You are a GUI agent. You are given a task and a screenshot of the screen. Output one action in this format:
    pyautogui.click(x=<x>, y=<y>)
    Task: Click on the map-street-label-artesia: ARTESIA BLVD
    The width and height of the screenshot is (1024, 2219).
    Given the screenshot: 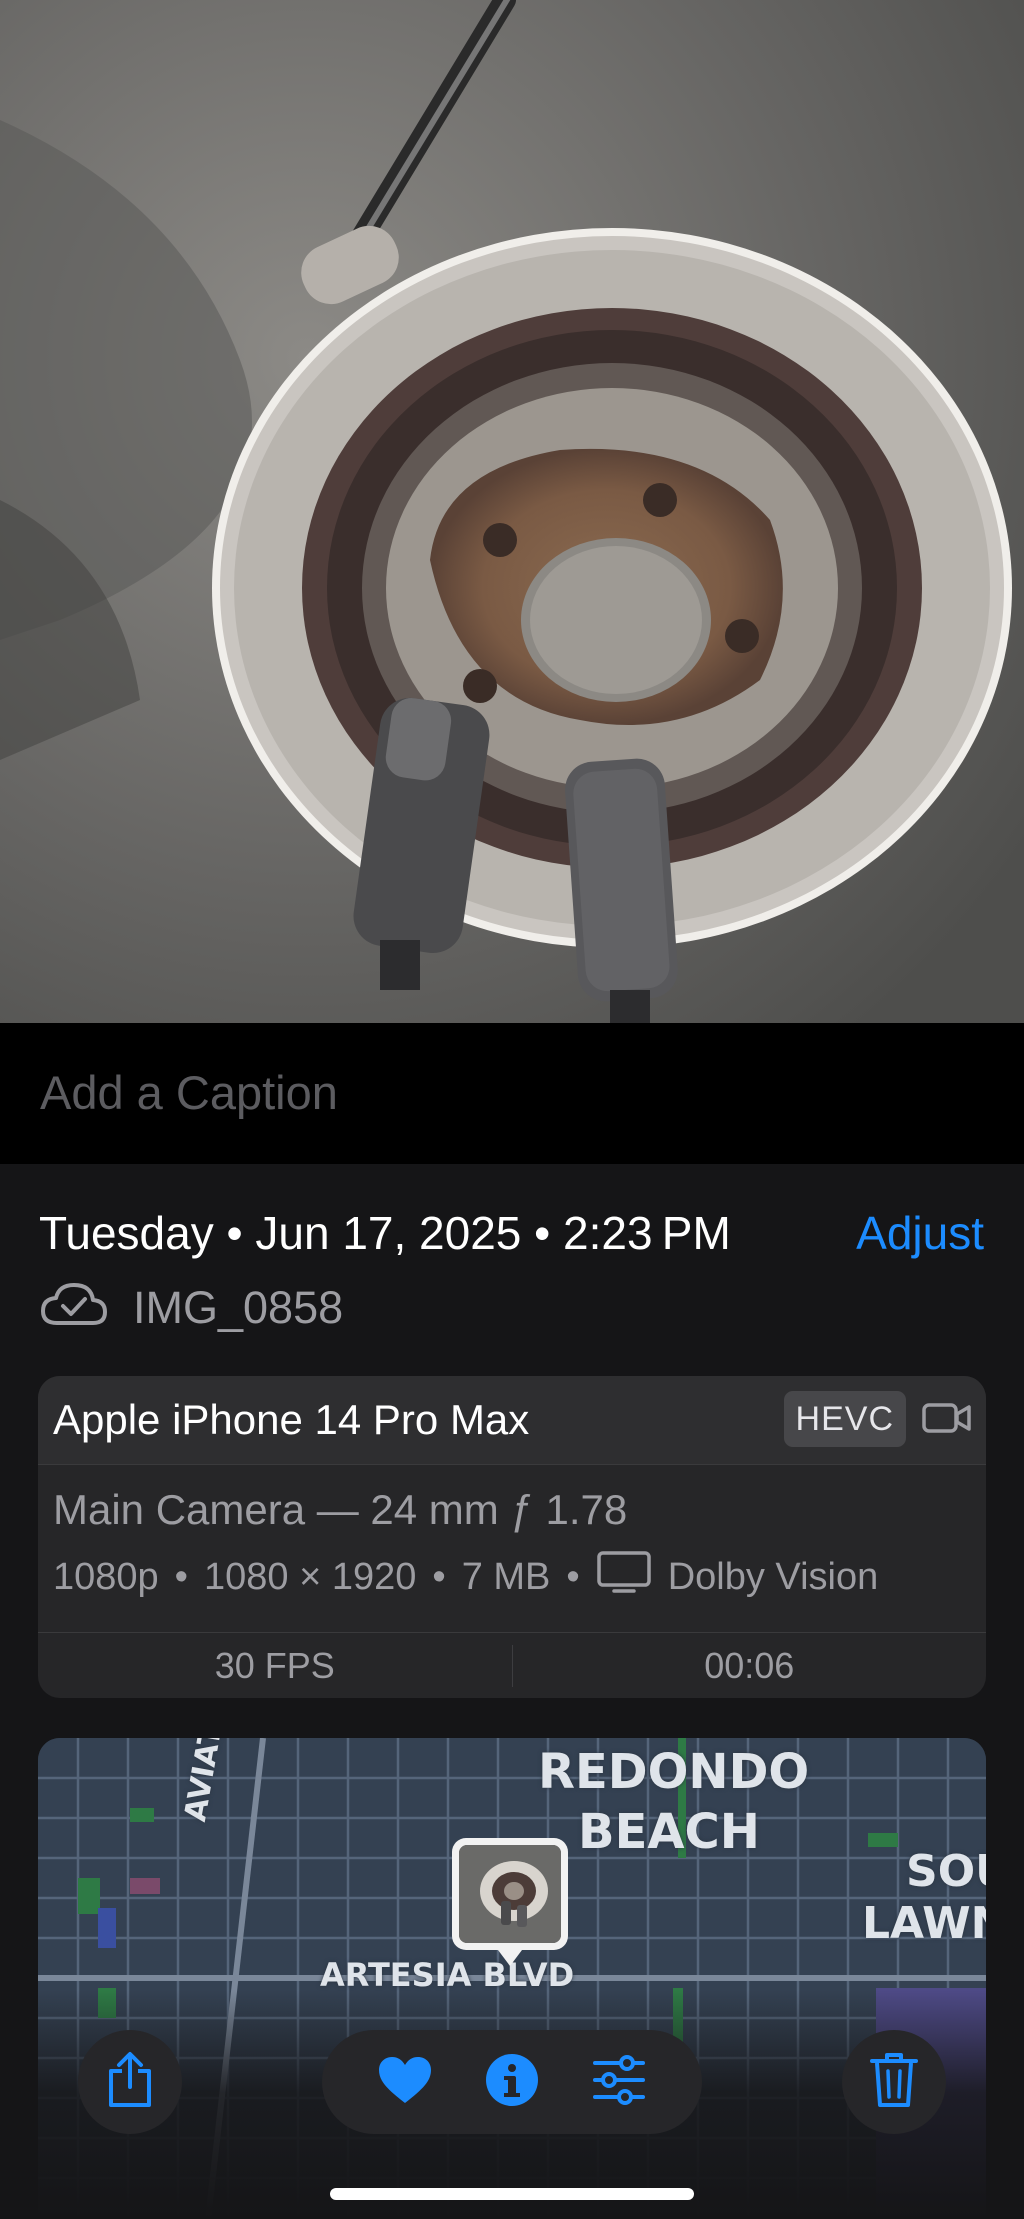 What is the action you would take?
    pyautogui.click(x=447, y=1975)
    